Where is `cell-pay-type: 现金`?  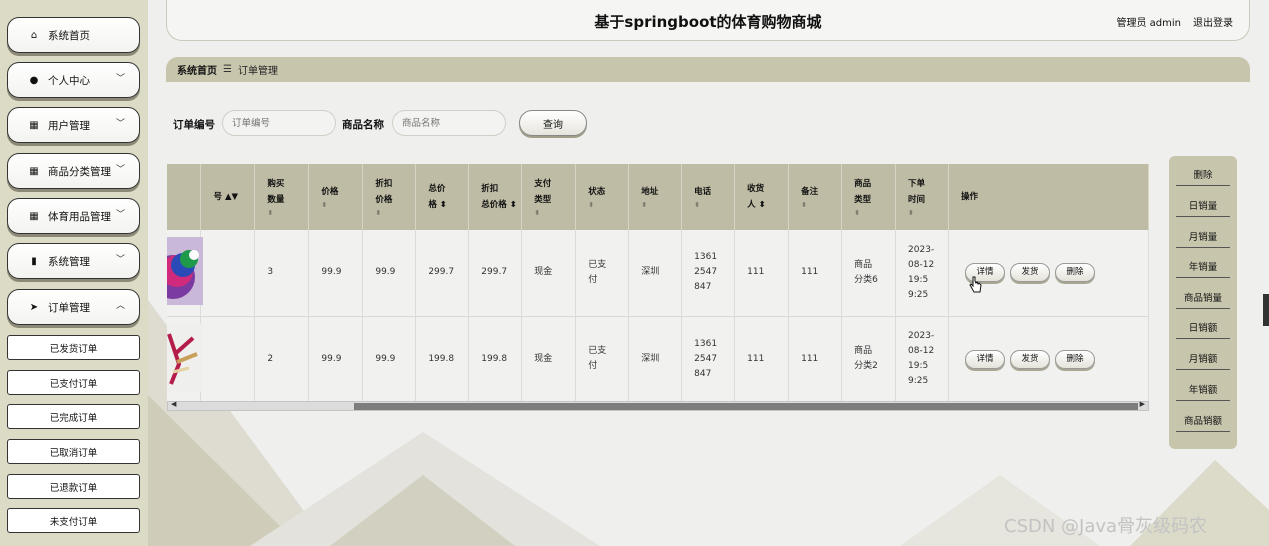 cell-pay-type: 现金 is located at coordinates (549, 273).